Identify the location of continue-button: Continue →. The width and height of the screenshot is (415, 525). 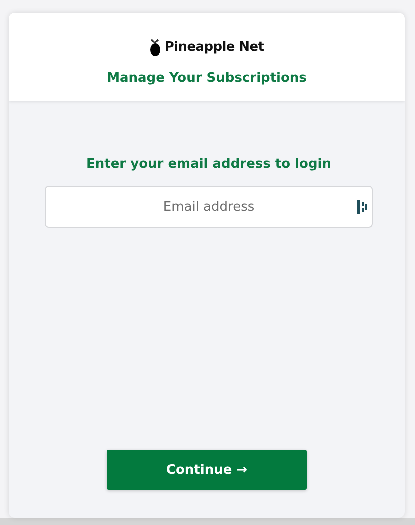
(207, 470).